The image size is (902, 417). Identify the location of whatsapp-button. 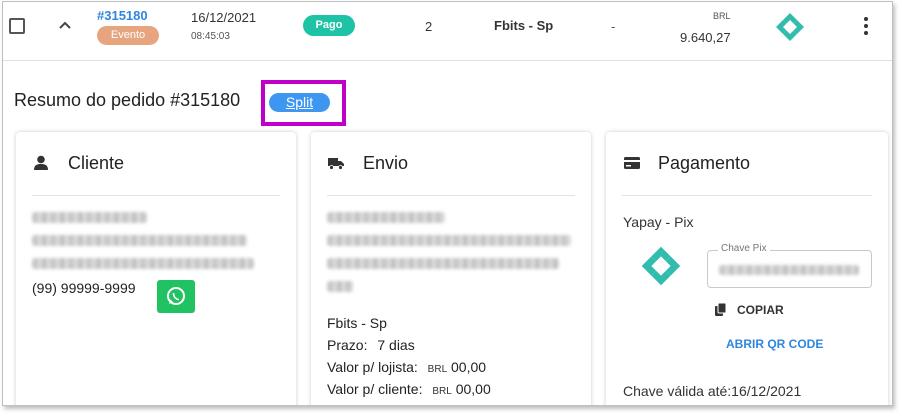
(176, 296).